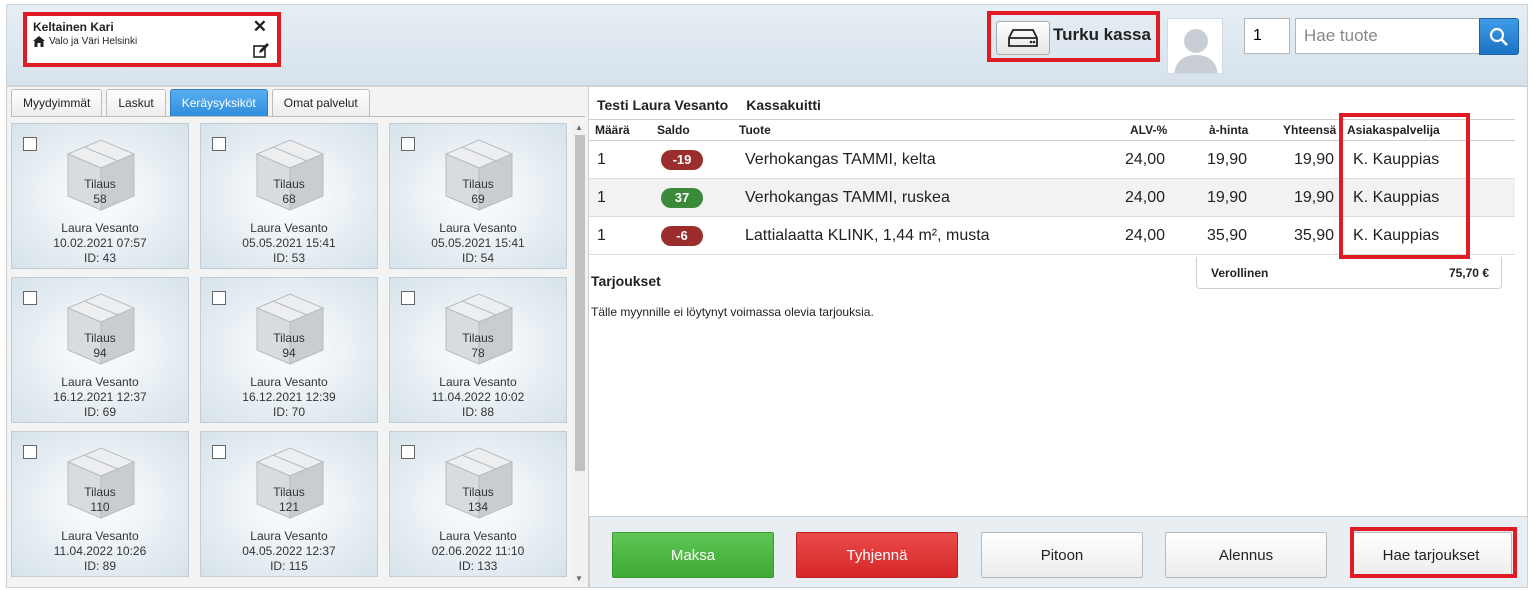 The height and width of the screenshot is (590, 1533). I want to click on receipt-header: Testi Laura Vesanto Kassakuitti, so click(709, 105).